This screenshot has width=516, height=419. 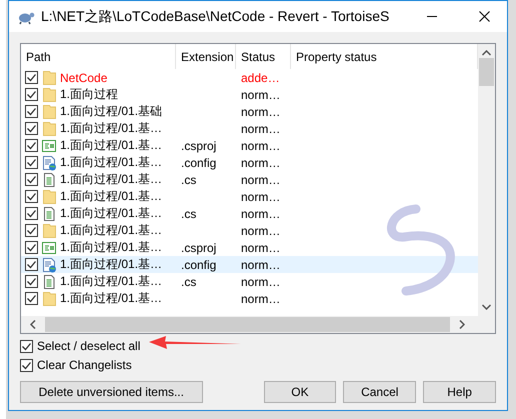 What do you see at coordinates (88, 346) in the screenshot?
I see `checkbox-label: Select / deselect all` at bounding box center [88, 346].